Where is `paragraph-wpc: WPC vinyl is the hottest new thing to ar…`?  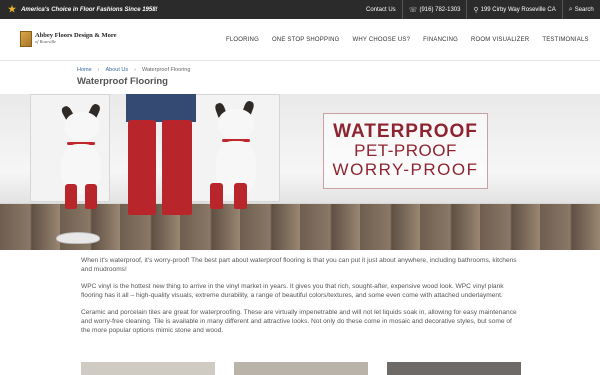
paragraph-wpc: WPC vinyl is the hottest new thing to ar… is located at coordinates (292, 291).